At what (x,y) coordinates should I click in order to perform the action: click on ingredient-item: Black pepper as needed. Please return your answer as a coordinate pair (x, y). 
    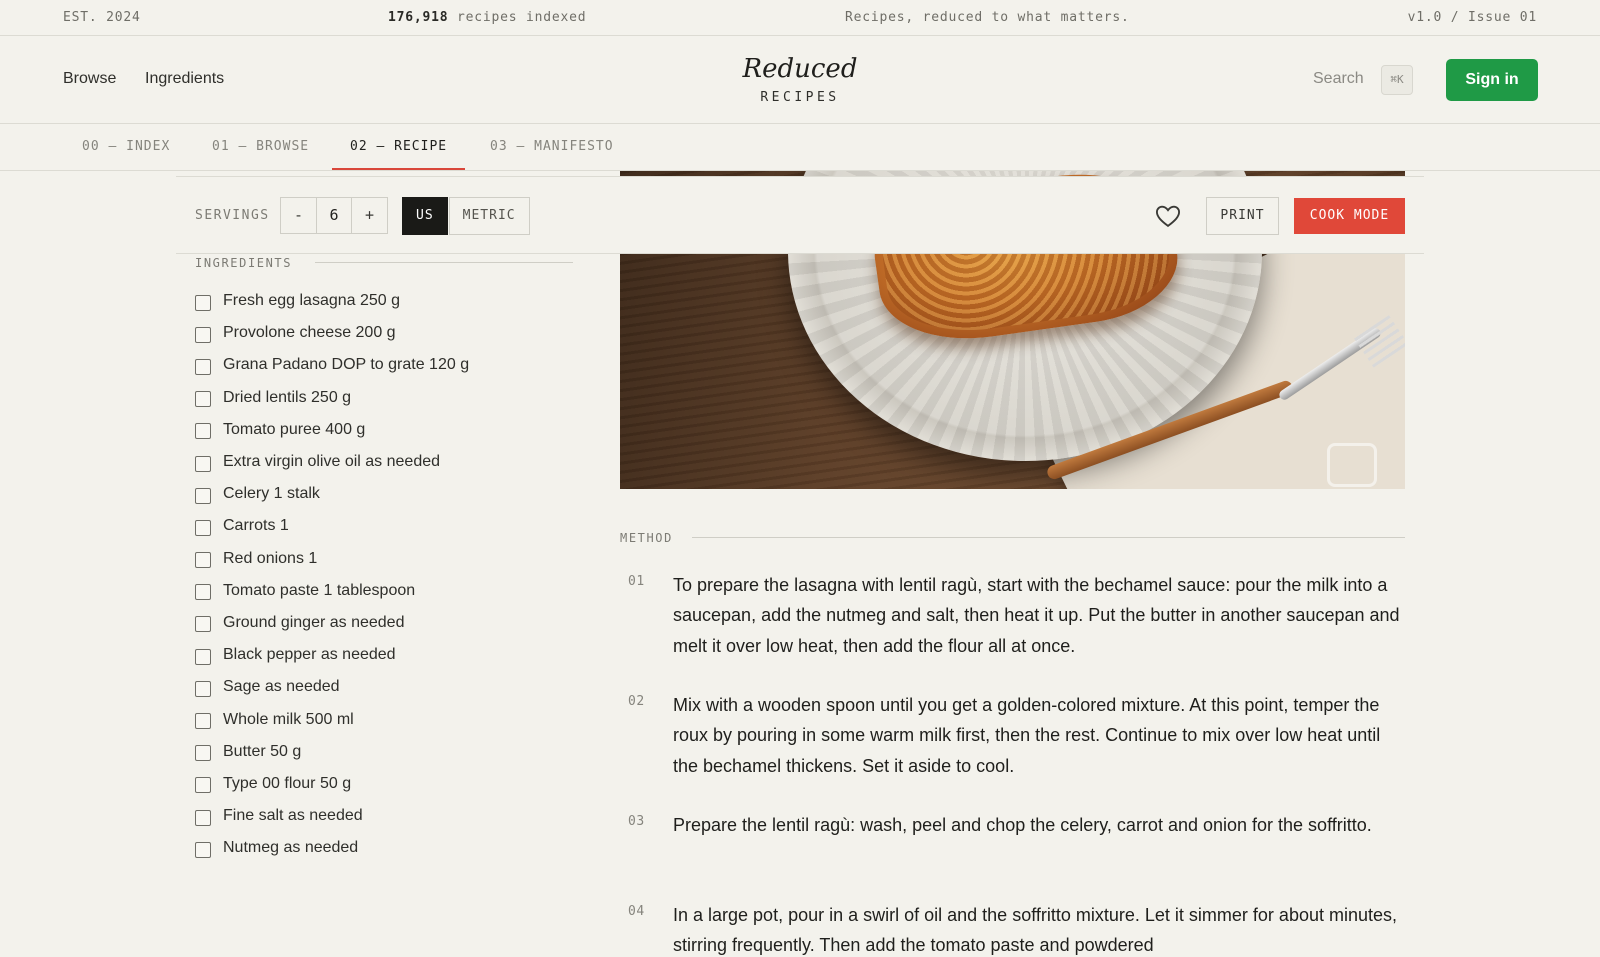
    Looking at the image, I should click on (395, 655).